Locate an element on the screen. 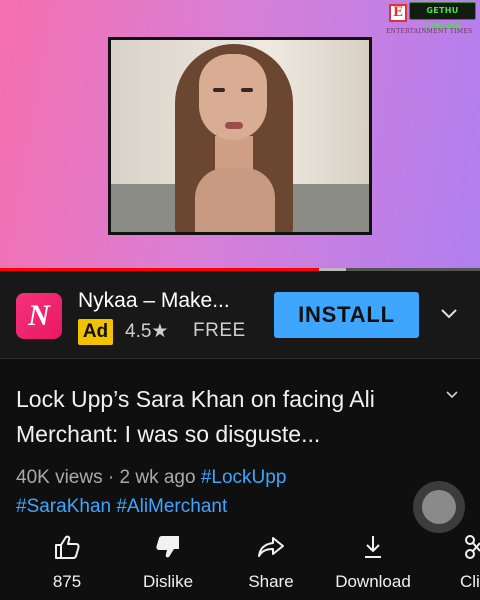 This screenshot has height=600, width=480. hashtag-link: #AliMerchant is located at coordinates (171, 506).